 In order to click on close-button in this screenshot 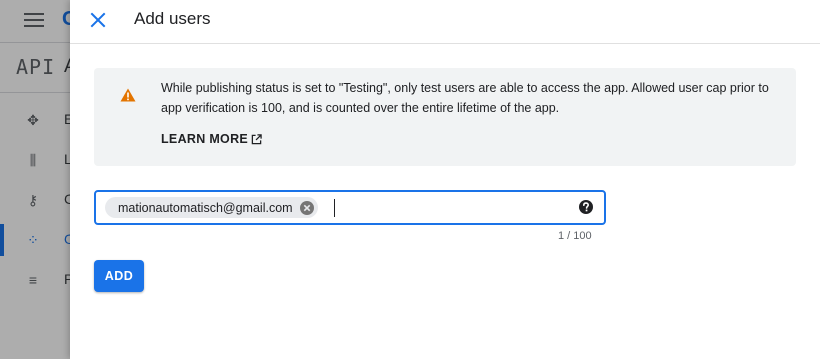, I will do `click(98, 20)`.